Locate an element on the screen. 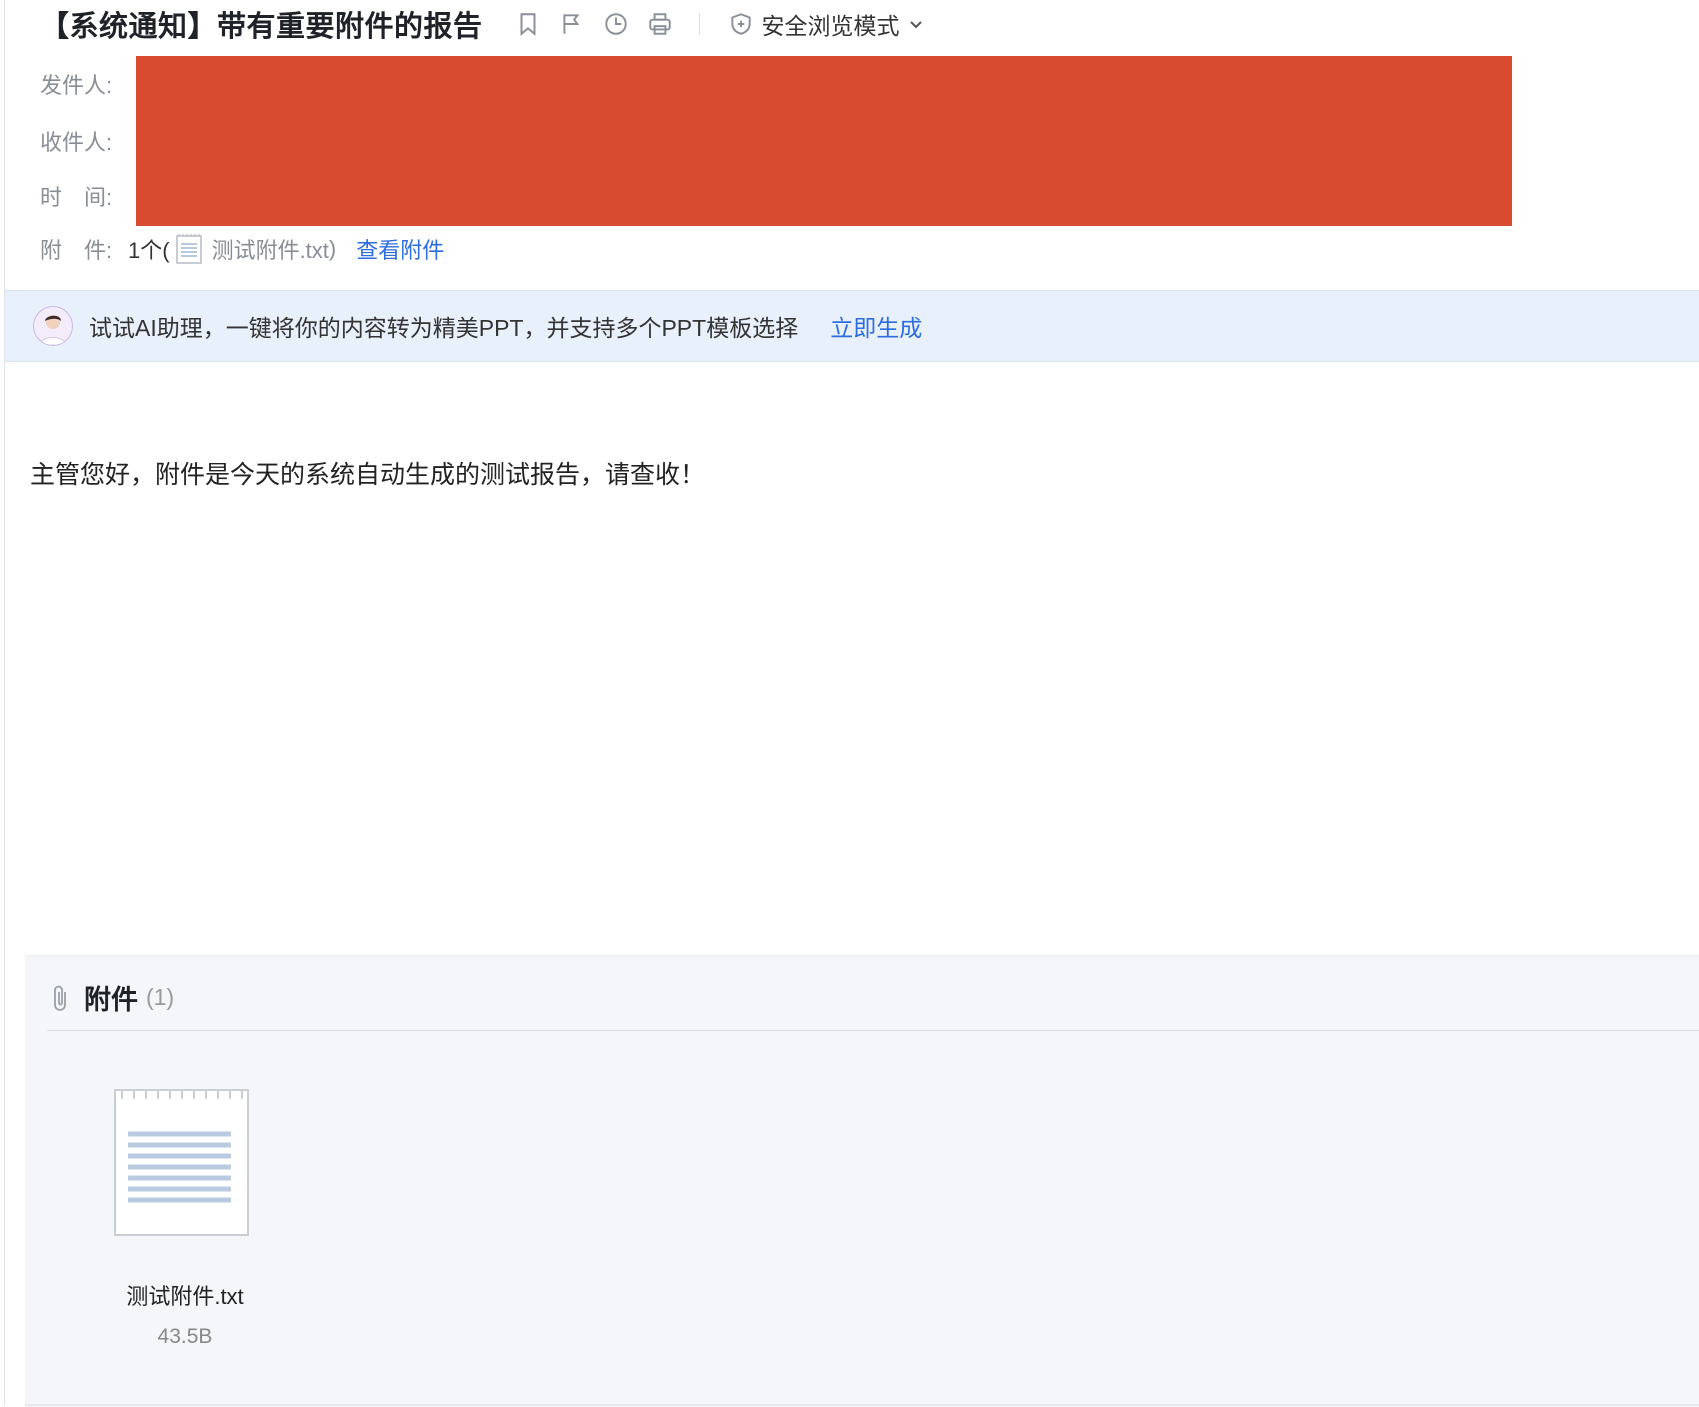  view-attachment-link: 查看附件 is located at coordinates (400, 249).